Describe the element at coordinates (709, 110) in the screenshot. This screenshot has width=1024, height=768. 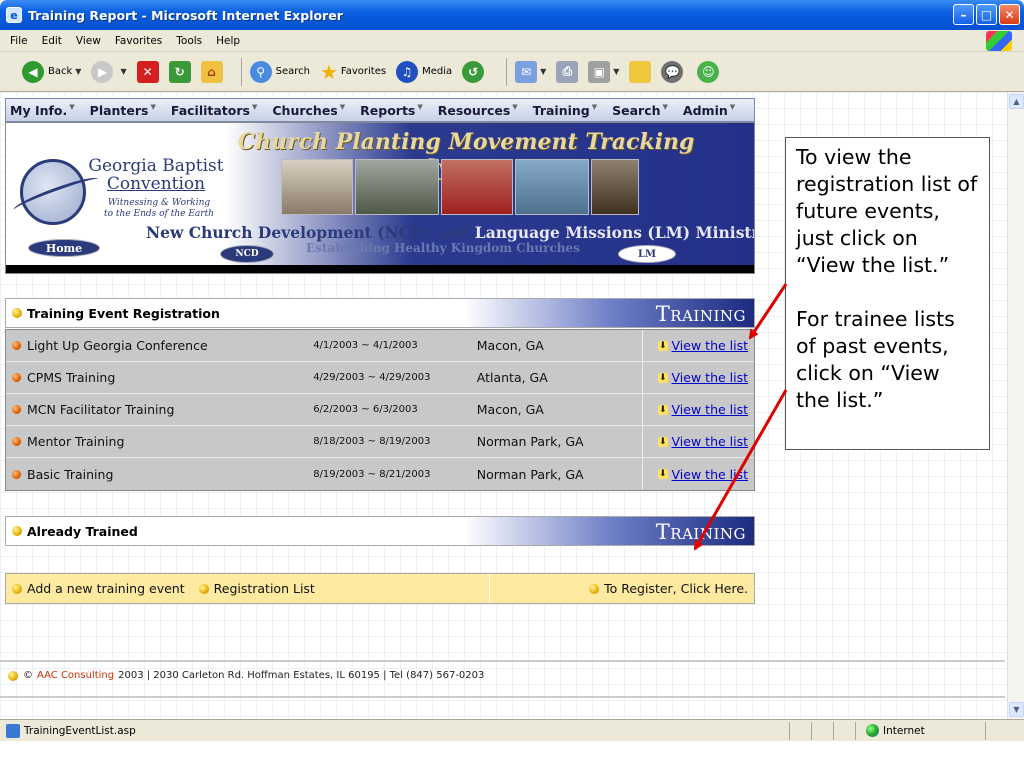
I see `nav-admin: Admin ▼` at that location.